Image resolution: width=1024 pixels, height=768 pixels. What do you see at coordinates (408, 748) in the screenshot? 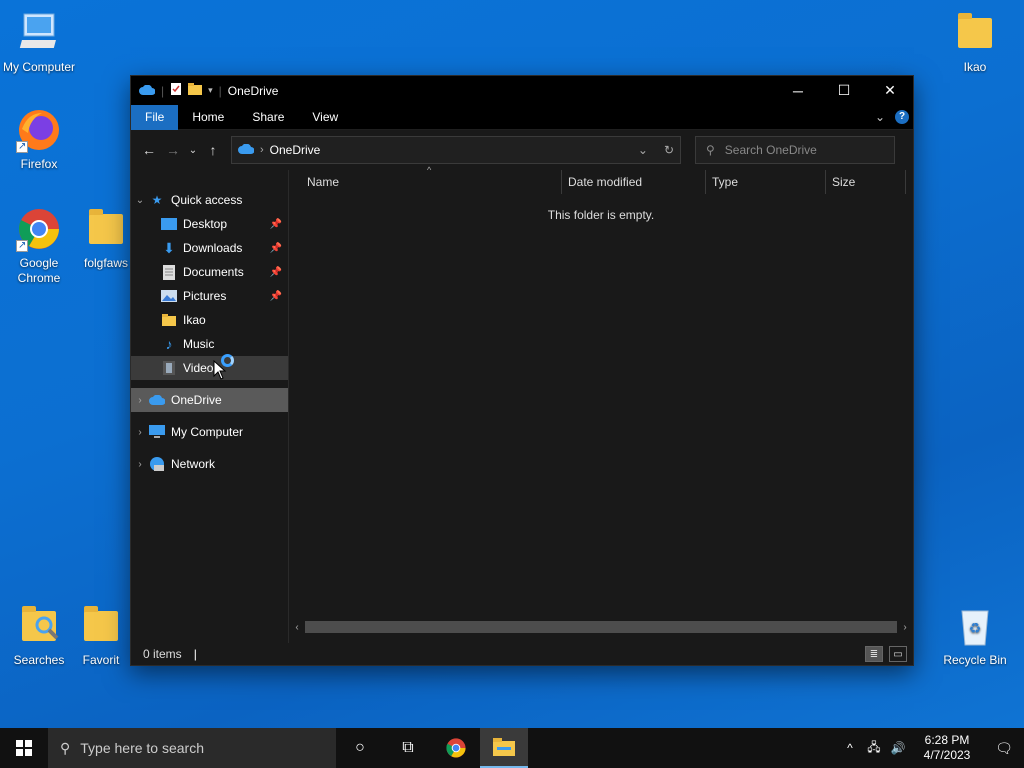
I see `task-view-icon: ⧉` at bounding box center [408, 748].